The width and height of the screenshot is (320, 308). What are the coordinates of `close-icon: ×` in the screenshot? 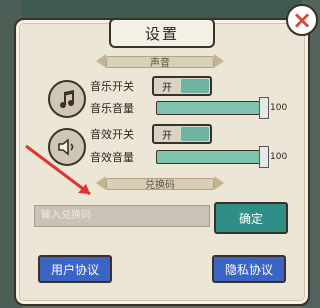 It's located at (302, 20).